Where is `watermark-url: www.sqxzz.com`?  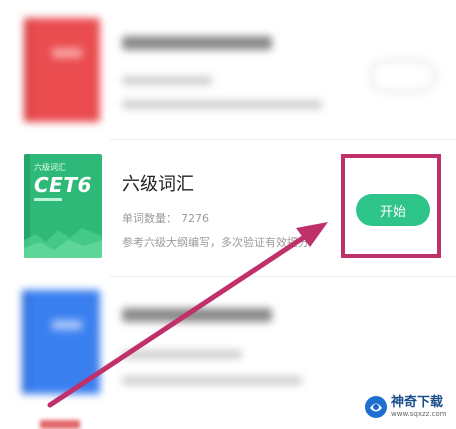 watermark-url: www.sqxzz.com is located at coordinates (419, 413).